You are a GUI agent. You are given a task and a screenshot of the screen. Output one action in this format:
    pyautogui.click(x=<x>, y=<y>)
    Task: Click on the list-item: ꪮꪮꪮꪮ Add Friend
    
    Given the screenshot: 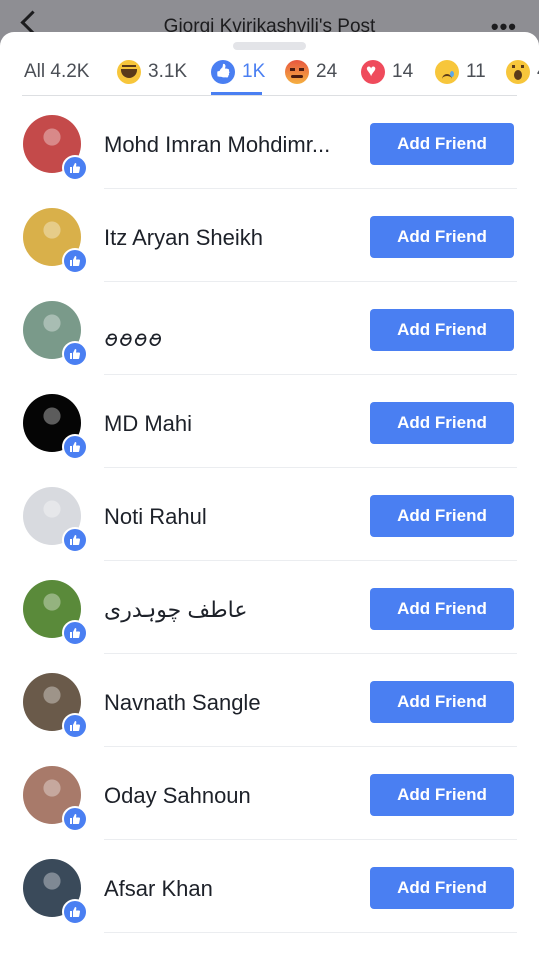 What is the action you would take?
    pyautogui.click(x=269, y=328)
    